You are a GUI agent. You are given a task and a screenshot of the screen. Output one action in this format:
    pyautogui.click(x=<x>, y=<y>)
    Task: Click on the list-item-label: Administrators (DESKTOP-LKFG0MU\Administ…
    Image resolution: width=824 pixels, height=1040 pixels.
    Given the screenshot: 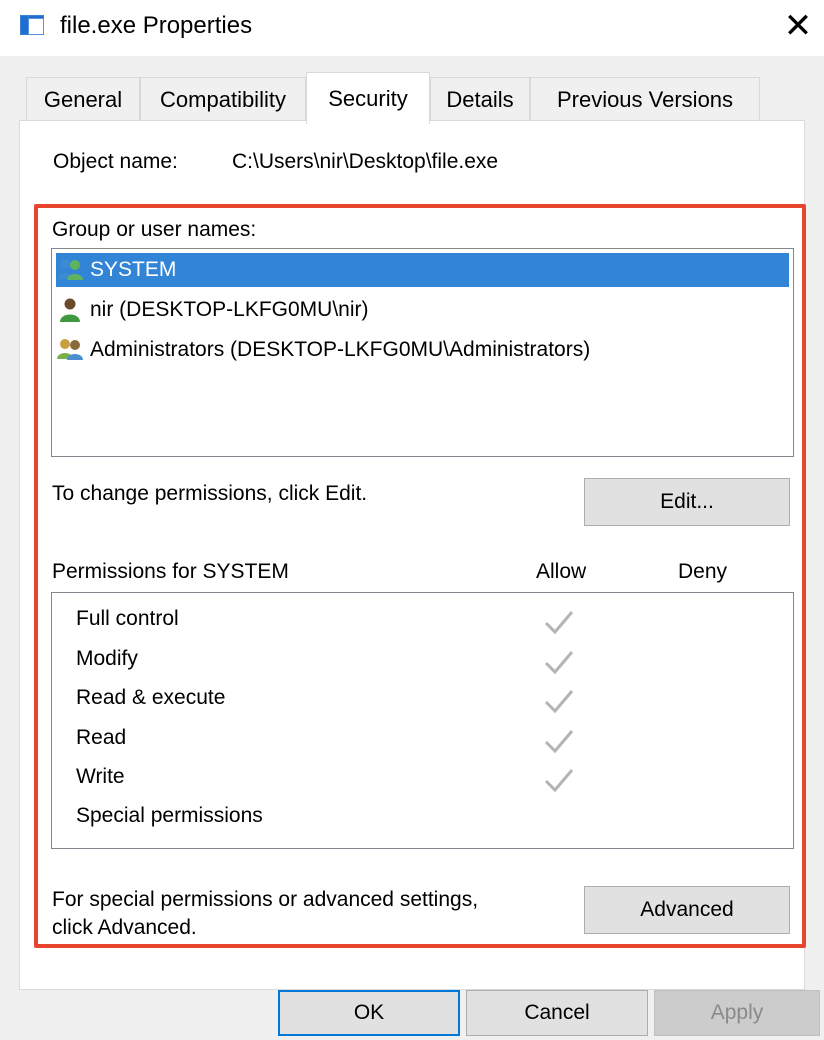 What is the action you would take?
    pyautogui.click(x=340, y=349)
    